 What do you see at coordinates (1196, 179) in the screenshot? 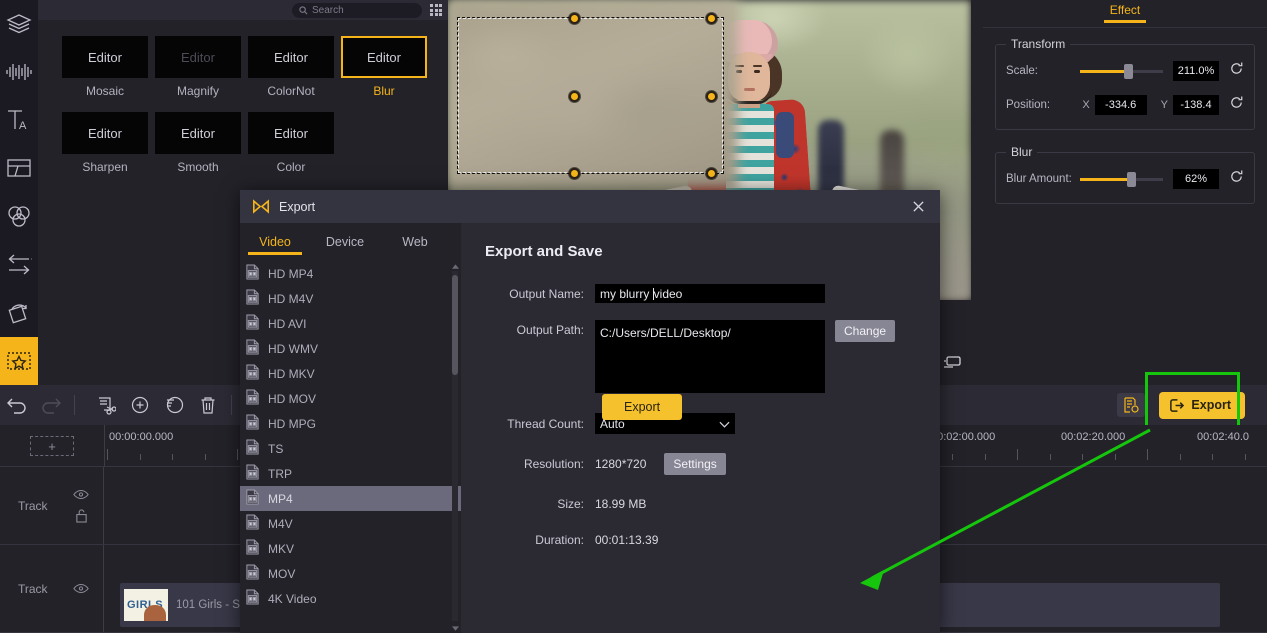
I see `blur-amount-value: 62%` at bounding box center [1196, 179].